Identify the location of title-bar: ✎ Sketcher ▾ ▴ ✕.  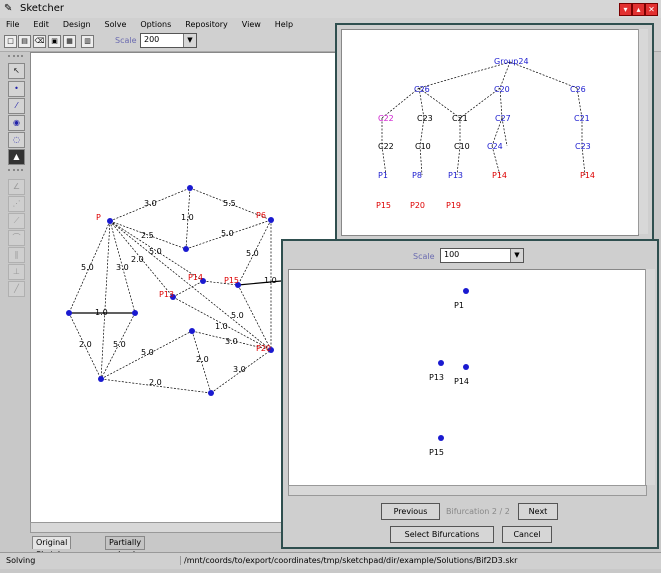
(330, 9).